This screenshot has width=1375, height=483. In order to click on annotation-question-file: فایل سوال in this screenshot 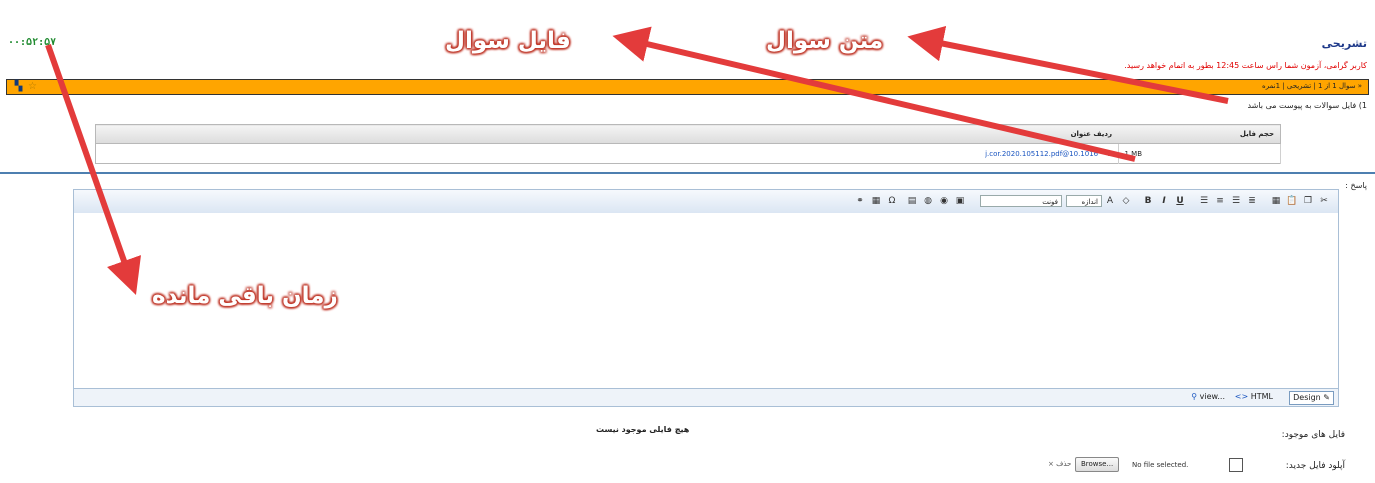, I will do `click(508, 41)`.